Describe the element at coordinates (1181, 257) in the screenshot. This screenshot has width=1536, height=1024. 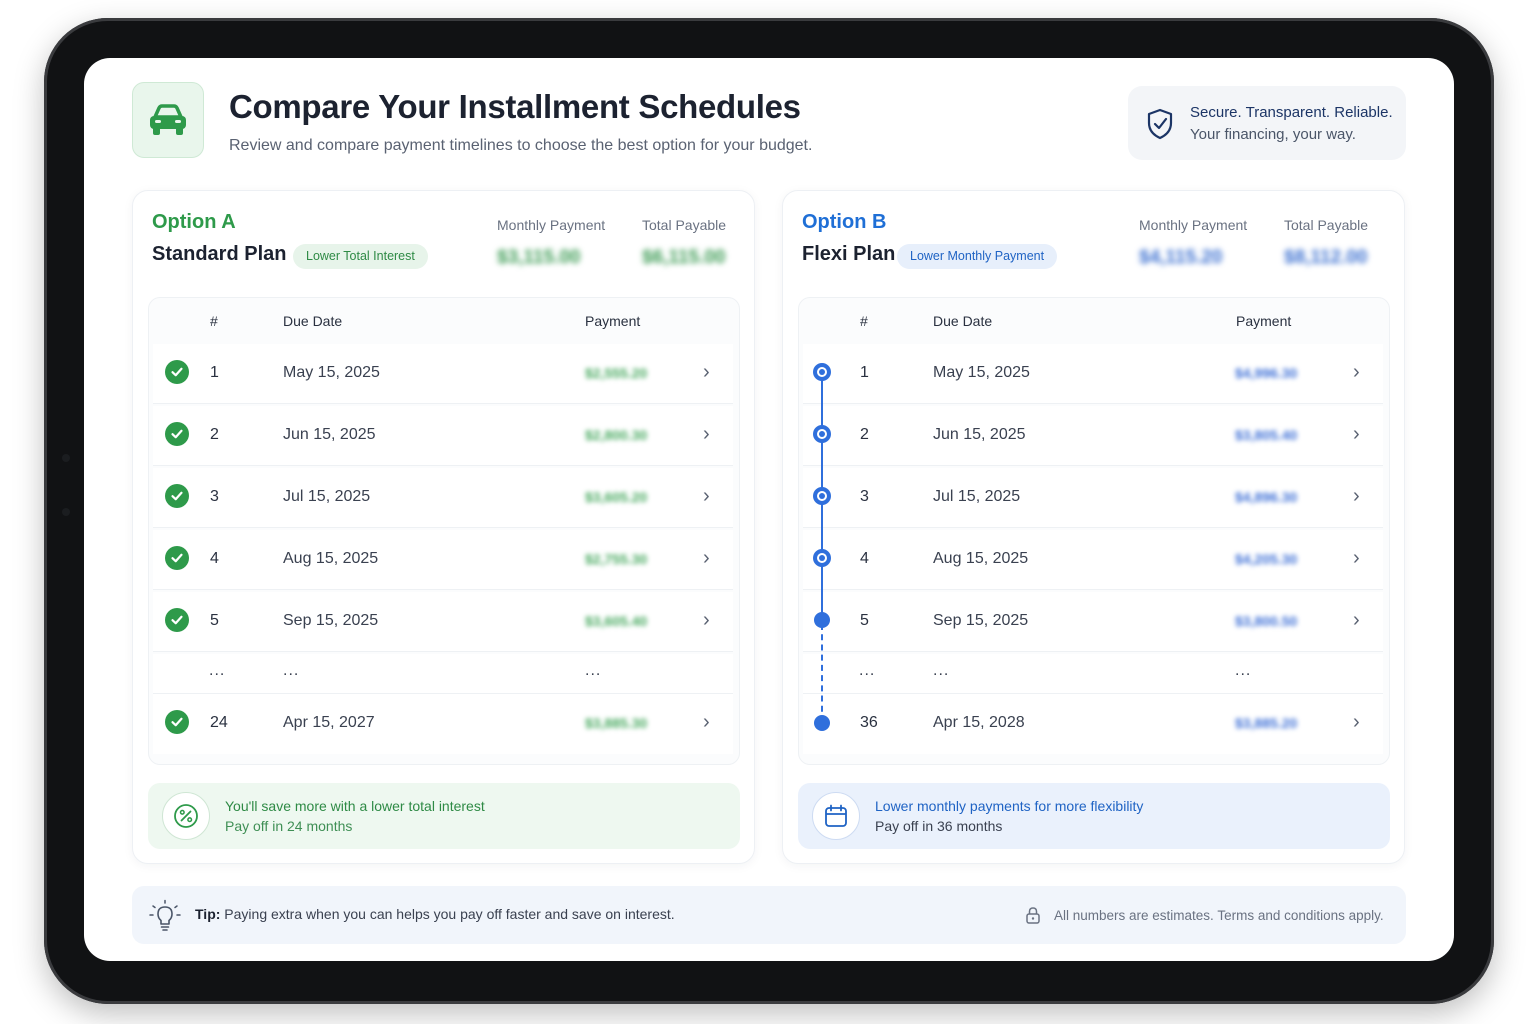
I see `option-b-monthly-value: $4,115.20` at that location.